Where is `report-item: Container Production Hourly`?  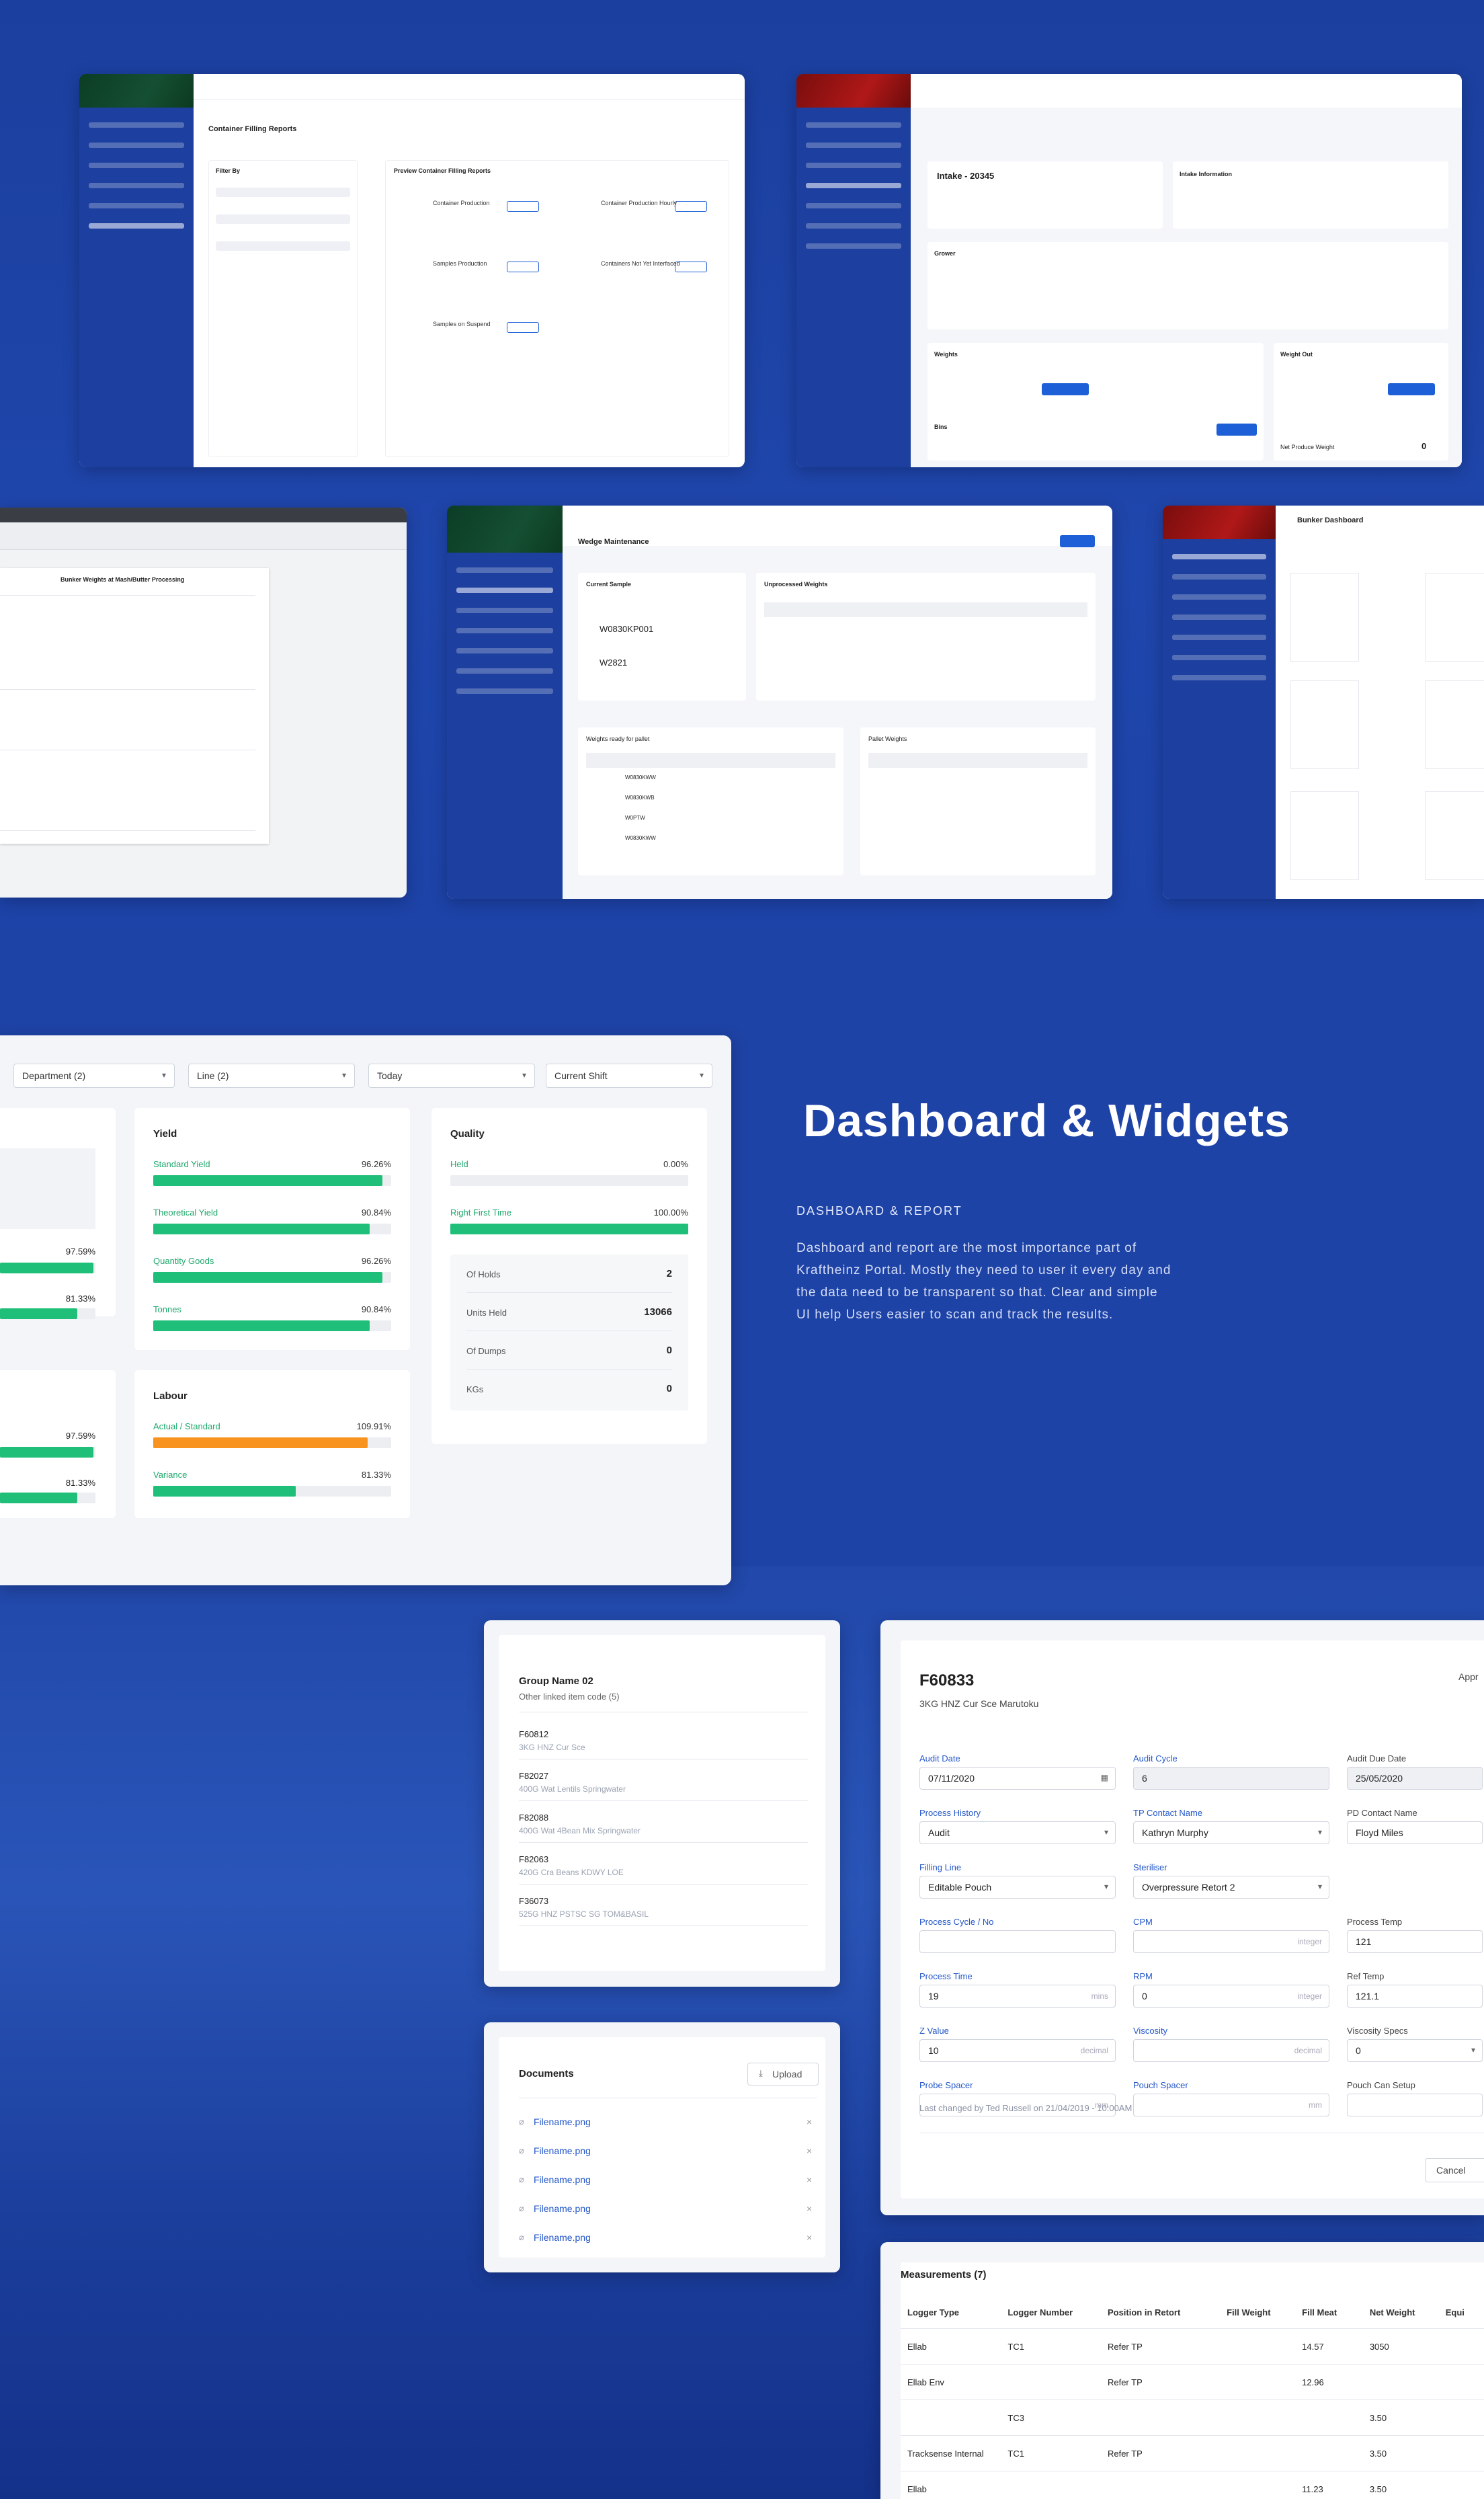
report-item: Container Production Hourly is located at coordinates (639, 203).